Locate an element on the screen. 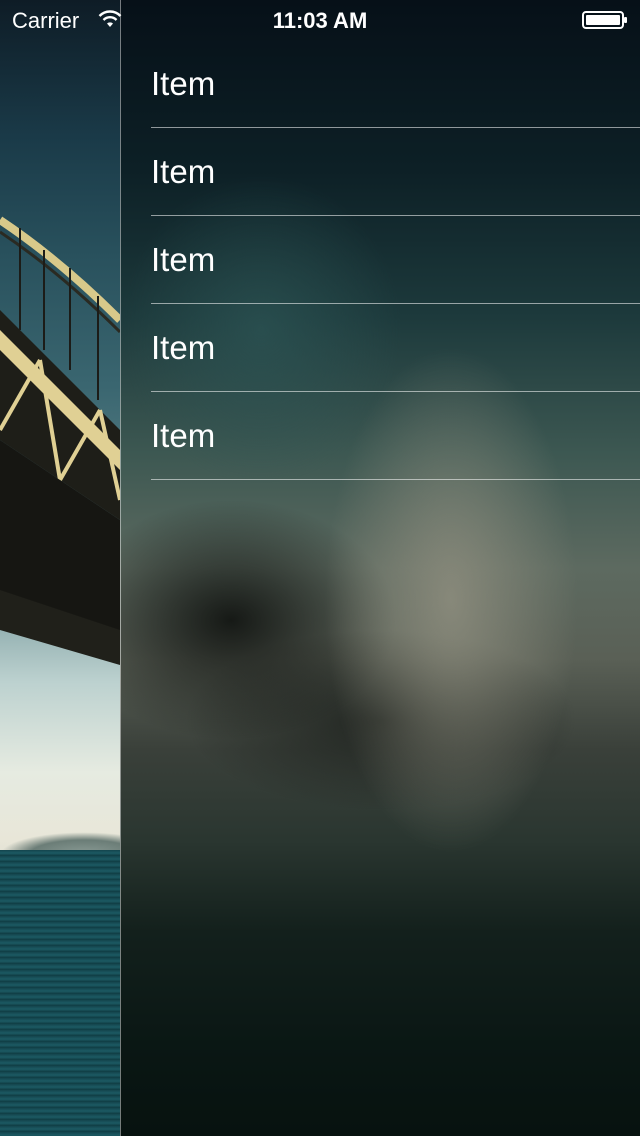 The width and height of the screenshot is (640, 1136). battery-icon is located at coordinates (604, 20).